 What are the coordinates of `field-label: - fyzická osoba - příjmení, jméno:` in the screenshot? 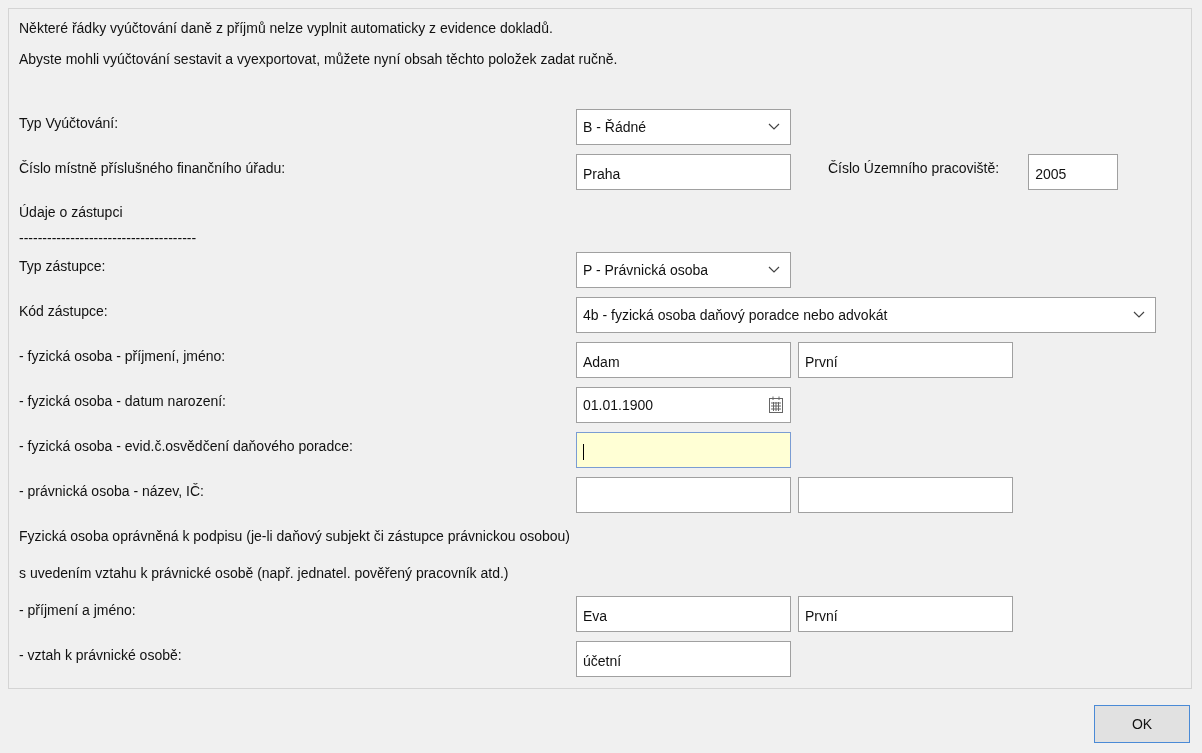 It's located at (123, 355).